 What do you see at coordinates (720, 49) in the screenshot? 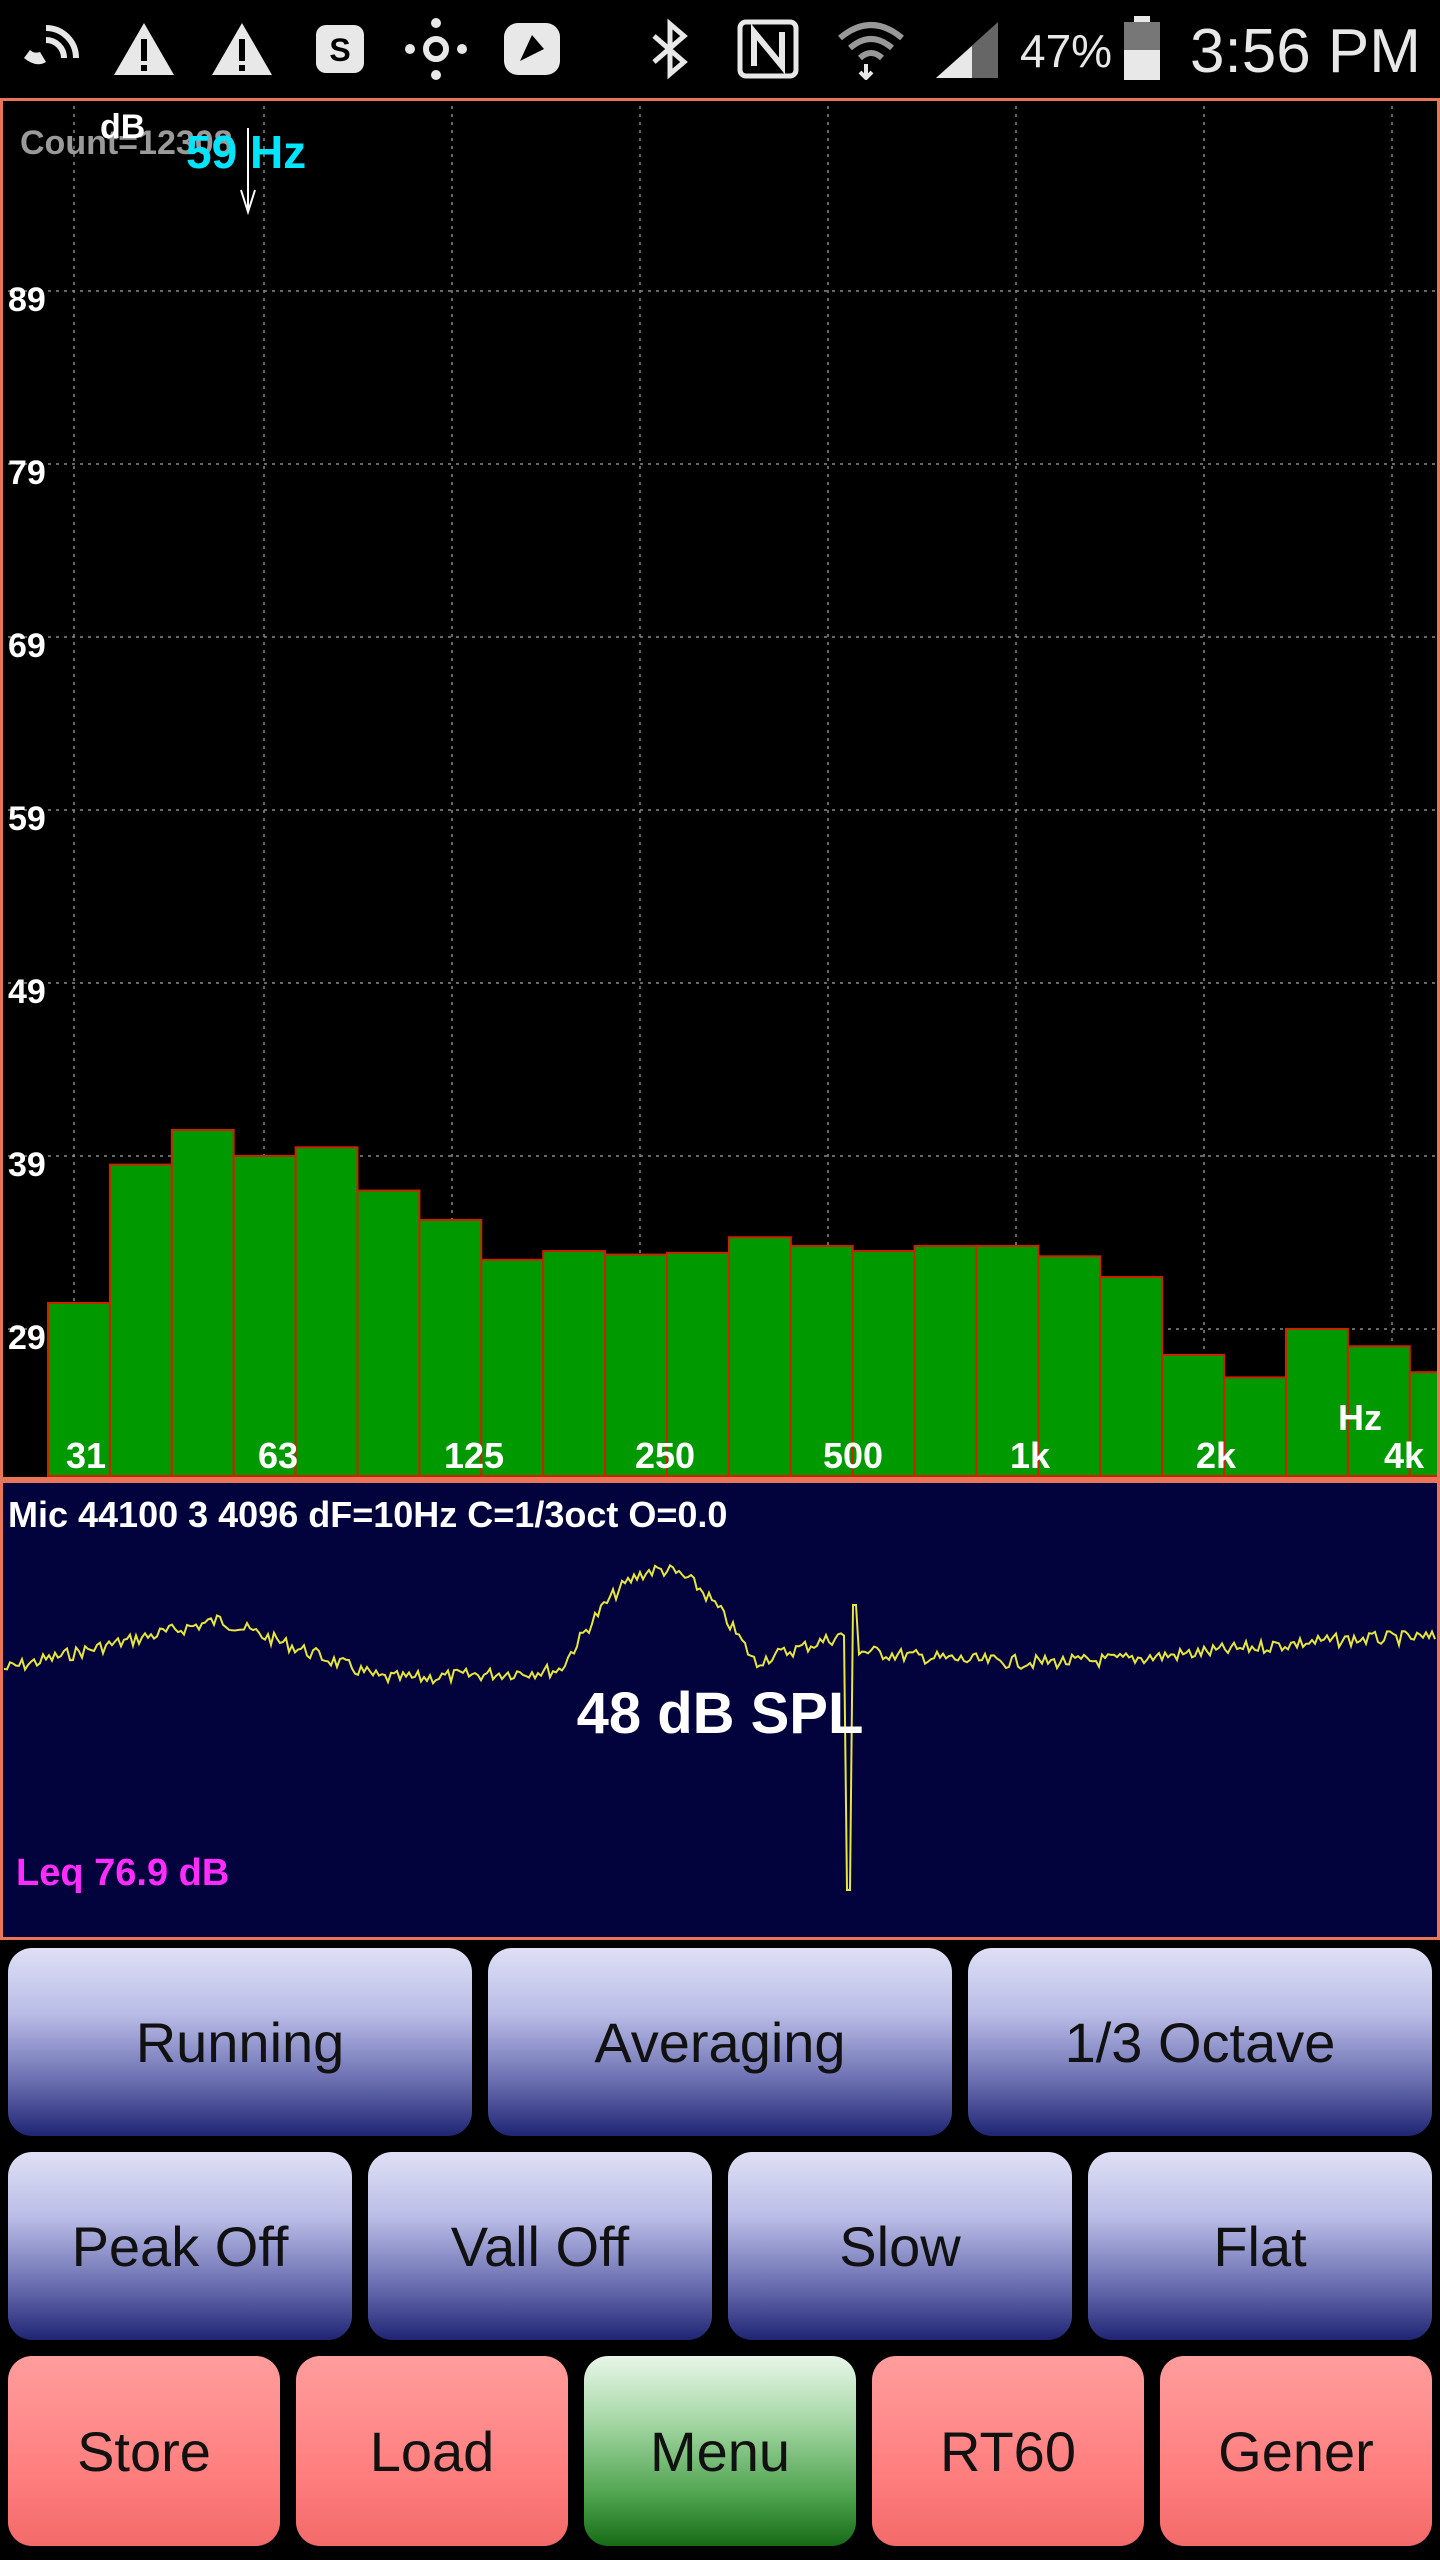
I see `status-bar: S 47% 3:56 PM` at bounding box center [720, 49].